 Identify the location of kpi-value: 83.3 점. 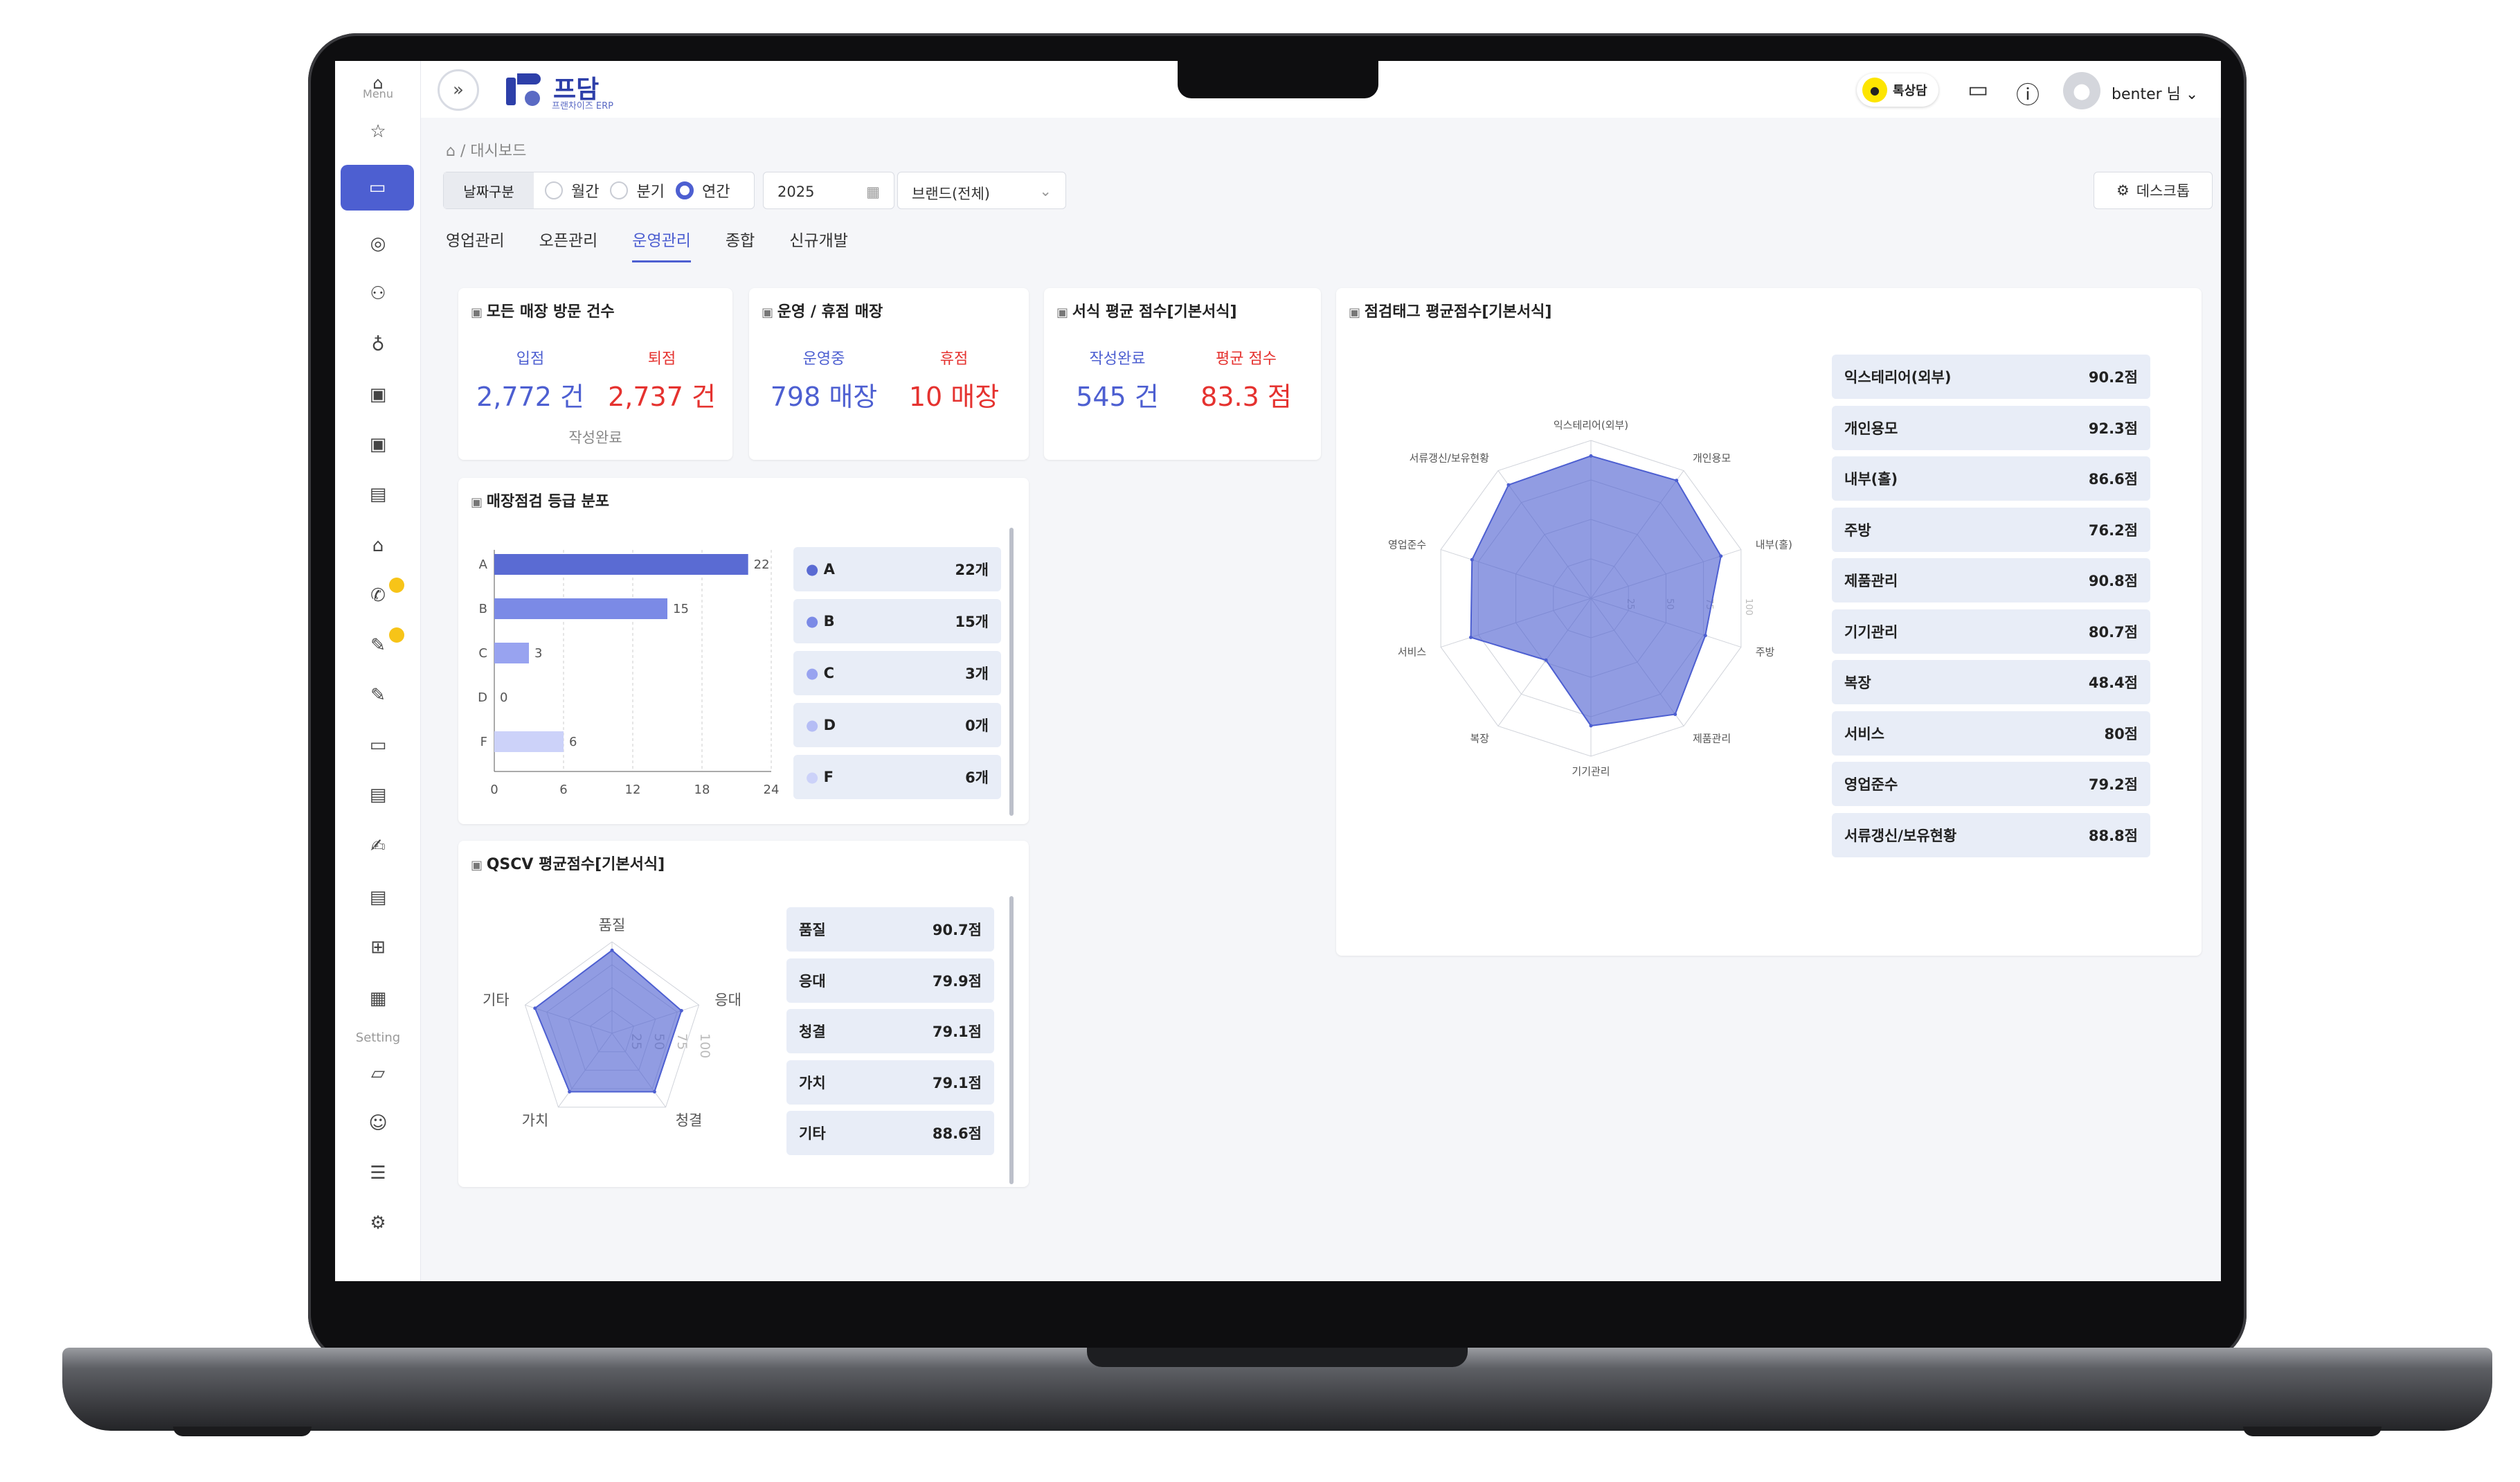
(1246, 397).